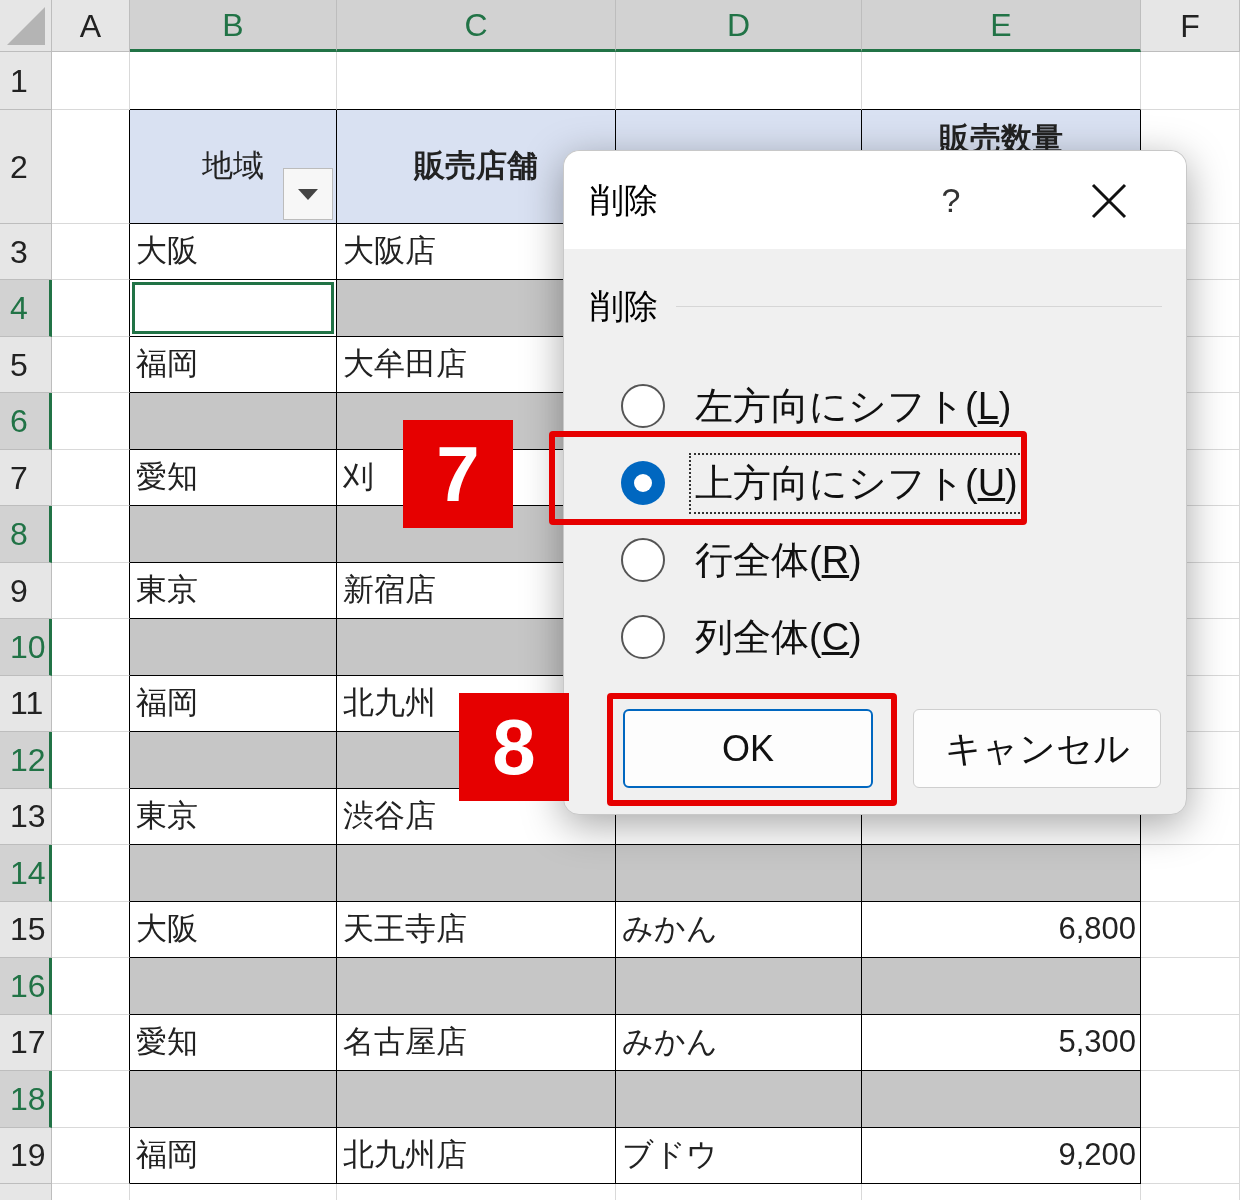 Image resolution: width=1240 pixels, height=1200 pixels. I want to click on grid-cell: 6,800, so click(1001, 930).